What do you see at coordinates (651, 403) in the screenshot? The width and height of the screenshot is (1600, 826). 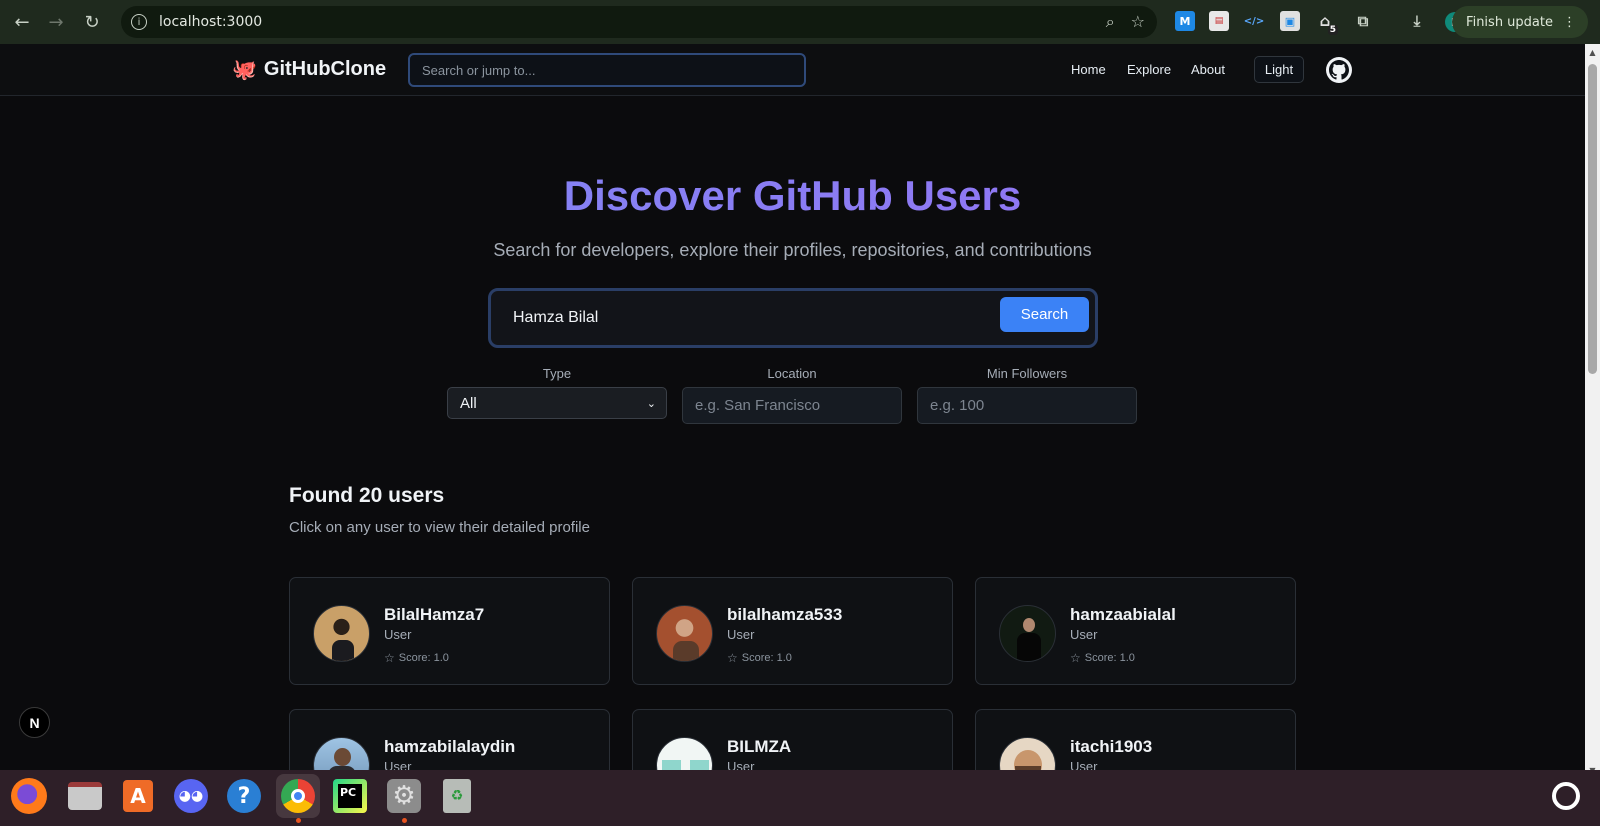 I see `chevron-down-icon: ⌄` at bounding box center [651, 403].